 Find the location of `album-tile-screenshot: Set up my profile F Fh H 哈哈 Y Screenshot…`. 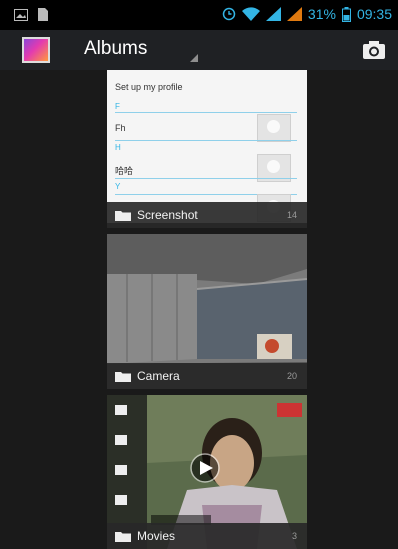

album-tile-screenshot: Set up my profile F Fh H 哈哈 Y Screenshot… is located at coordinates (207, 149).